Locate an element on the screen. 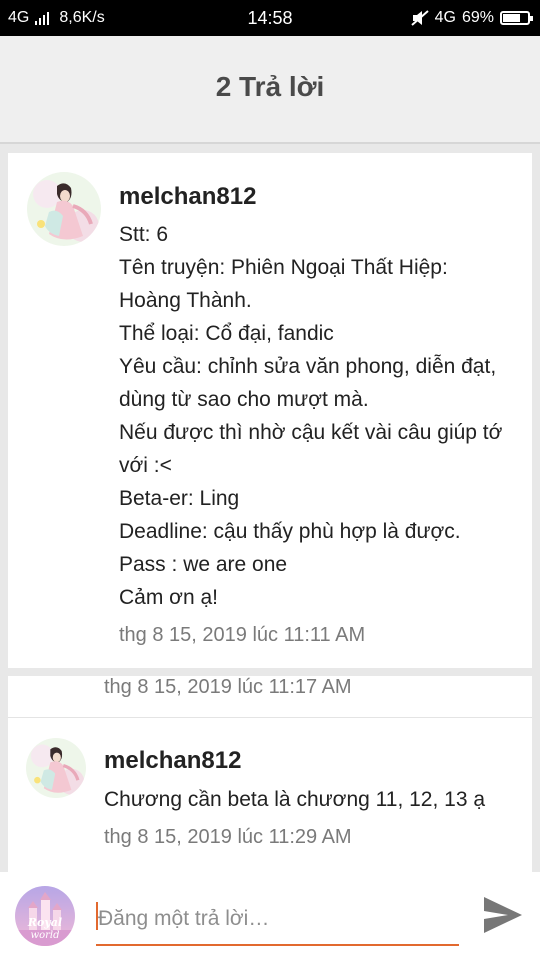 Image resolution: width=540 pixels, height=960 pixels. reply-user-avatar is located at coordinates (56, 768).